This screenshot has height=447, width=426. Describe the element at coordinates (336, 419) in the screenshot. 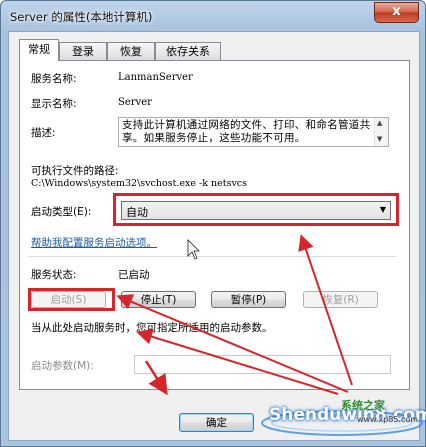

I see `watermark: Shenduwin8.com 系统之家 www.xp85.com` at that location.